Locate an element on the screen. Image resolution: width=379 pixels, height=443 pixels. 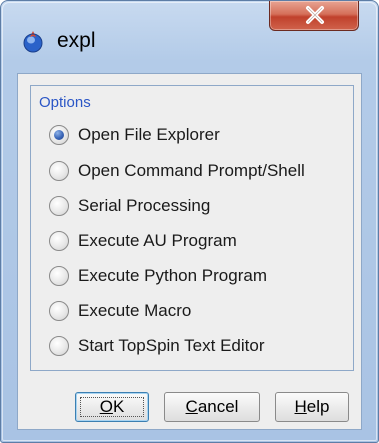
cancel-label-rest: ancel is located at coordinates (218, 406).